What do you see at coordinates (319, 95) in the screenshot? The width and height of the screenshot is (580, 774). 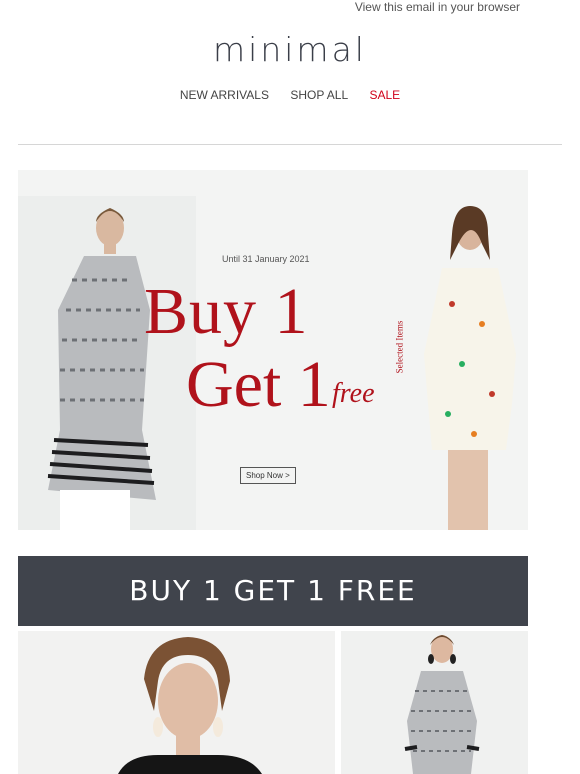 I see `nav-shop-all: SHOP ALL` at bounding box center [319, 95].